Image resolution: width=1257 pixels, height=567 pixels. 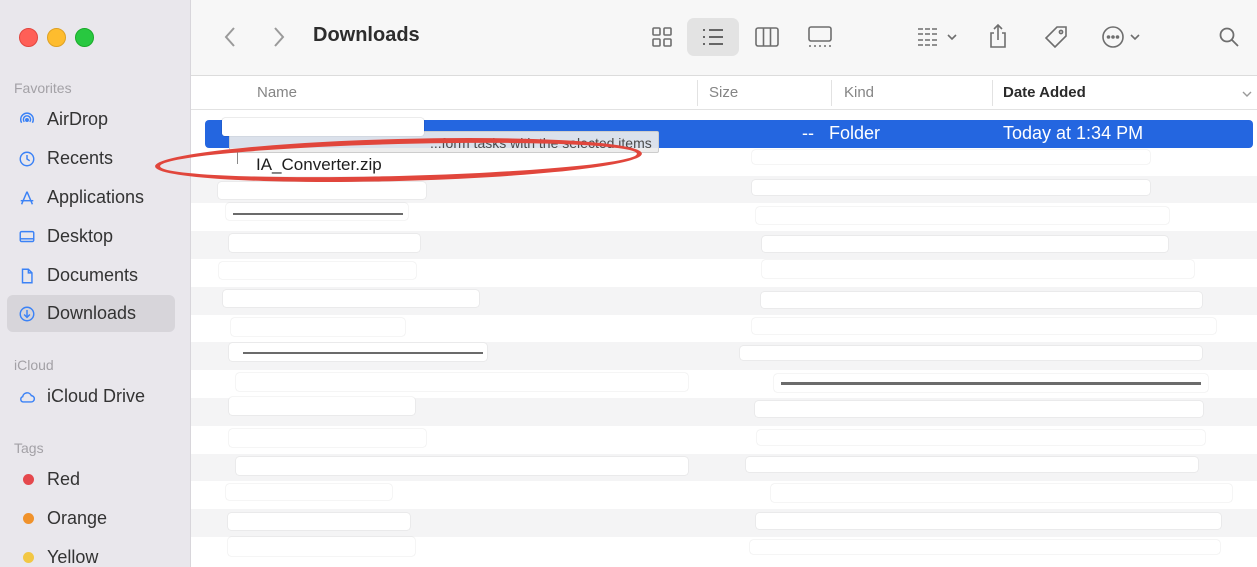 I want to click on airdrop-icon, so click(x=27, y=120).